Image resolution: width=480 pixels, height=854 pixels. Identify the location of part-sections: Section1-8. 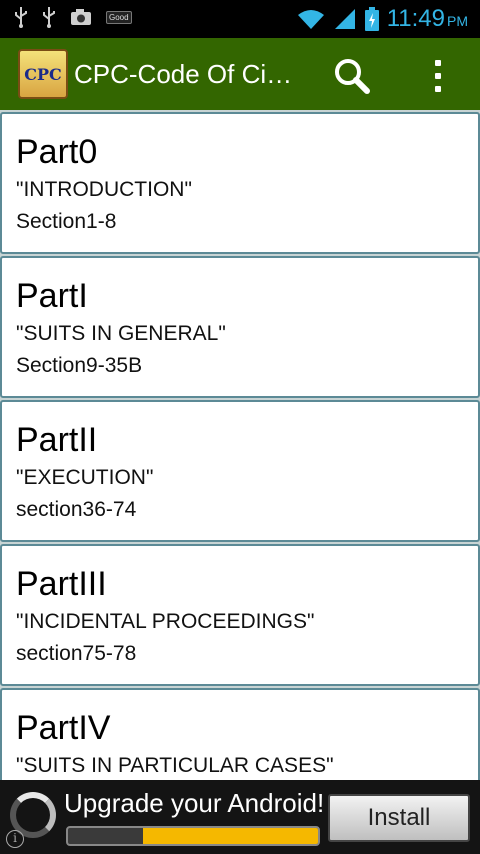
(66, 221).